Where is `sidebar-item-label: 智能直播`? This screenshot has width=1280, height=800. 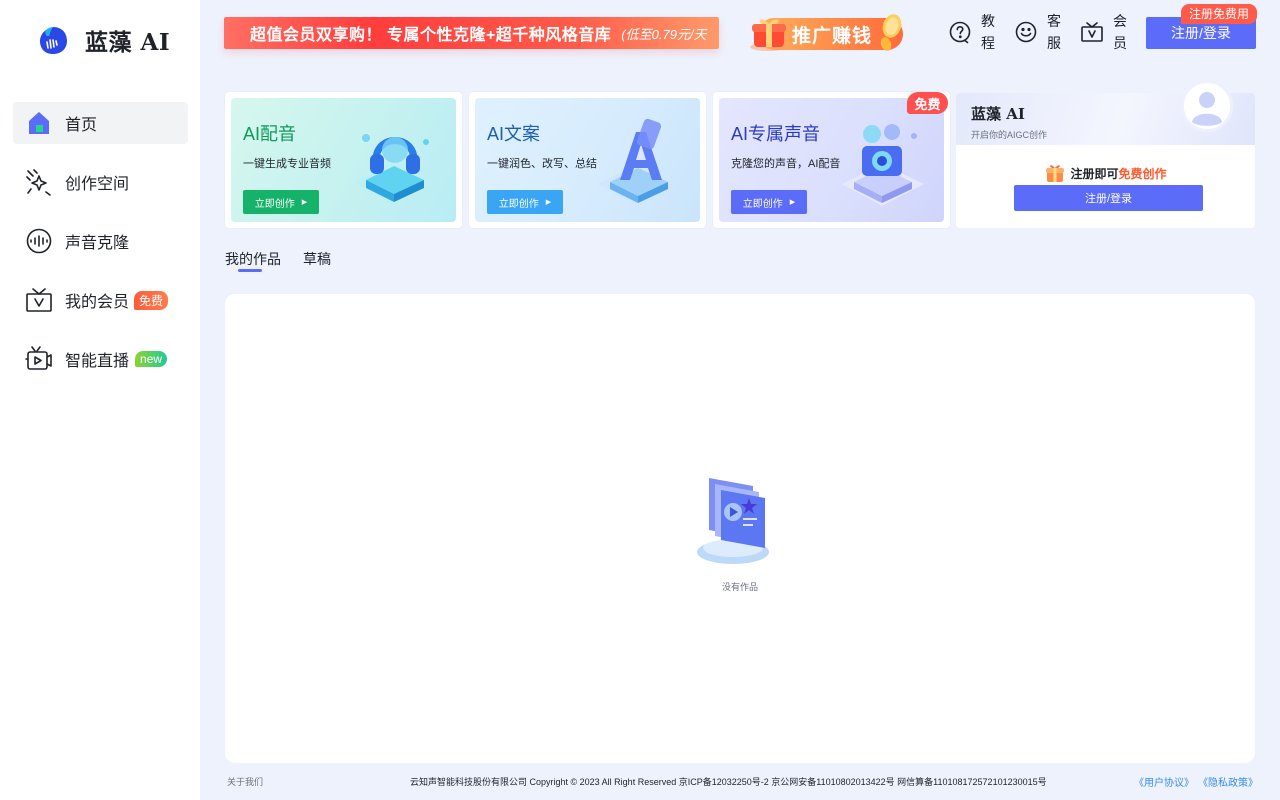 sidebar-item-label: 智能直播 is located at coordinates (97, 361).